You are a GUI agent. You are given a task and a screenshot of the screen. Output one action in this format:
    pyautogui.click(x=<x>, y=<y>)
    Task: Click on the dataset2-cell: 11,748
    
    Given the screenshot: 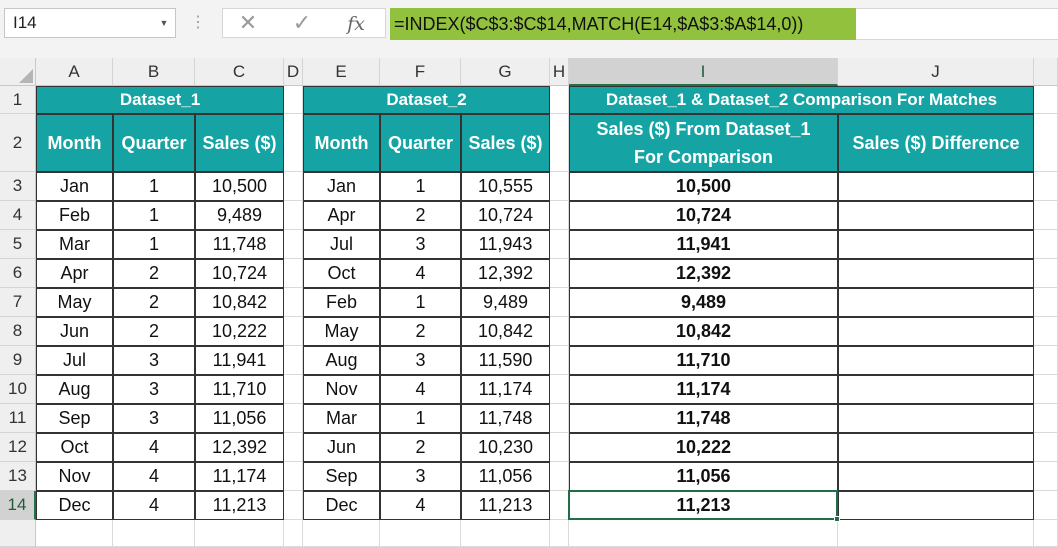 What is the action you would take?
    pyautogui.click(x=505, y=418)
    